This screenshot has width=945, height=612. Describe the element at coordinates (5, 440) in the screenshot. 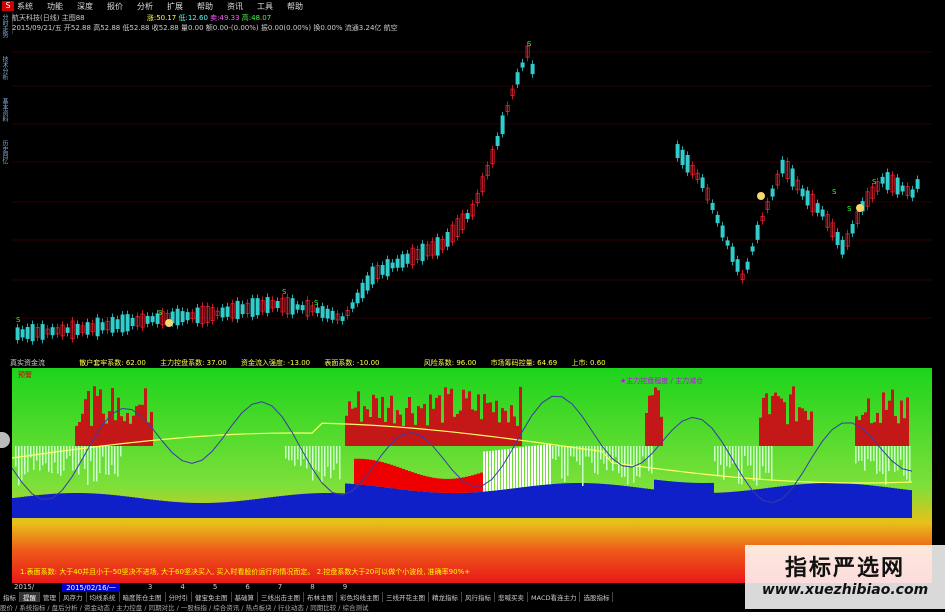

I see `panel-resize-handle` at that location.